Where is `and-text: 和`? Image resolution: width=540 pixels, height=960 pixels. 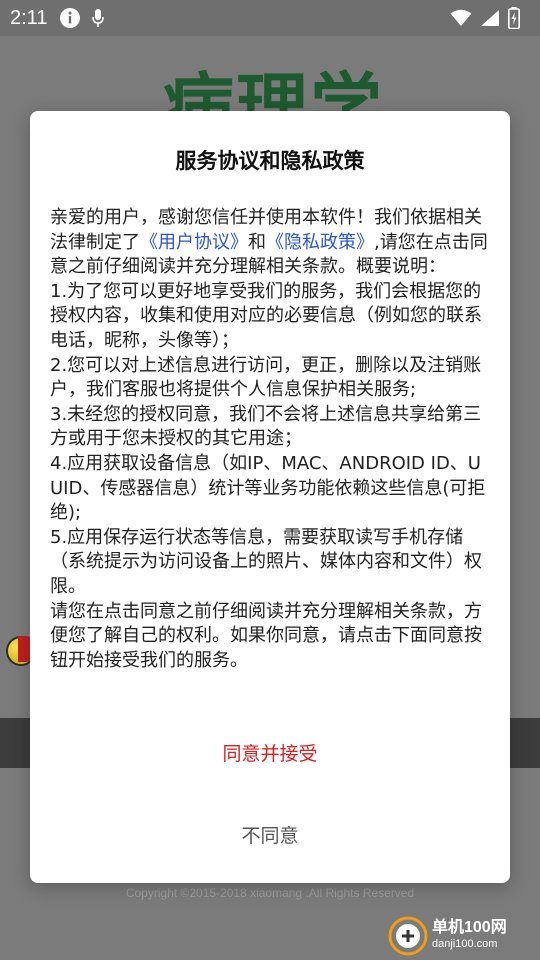
and-text: 和 is located at coordinates (257, 242).